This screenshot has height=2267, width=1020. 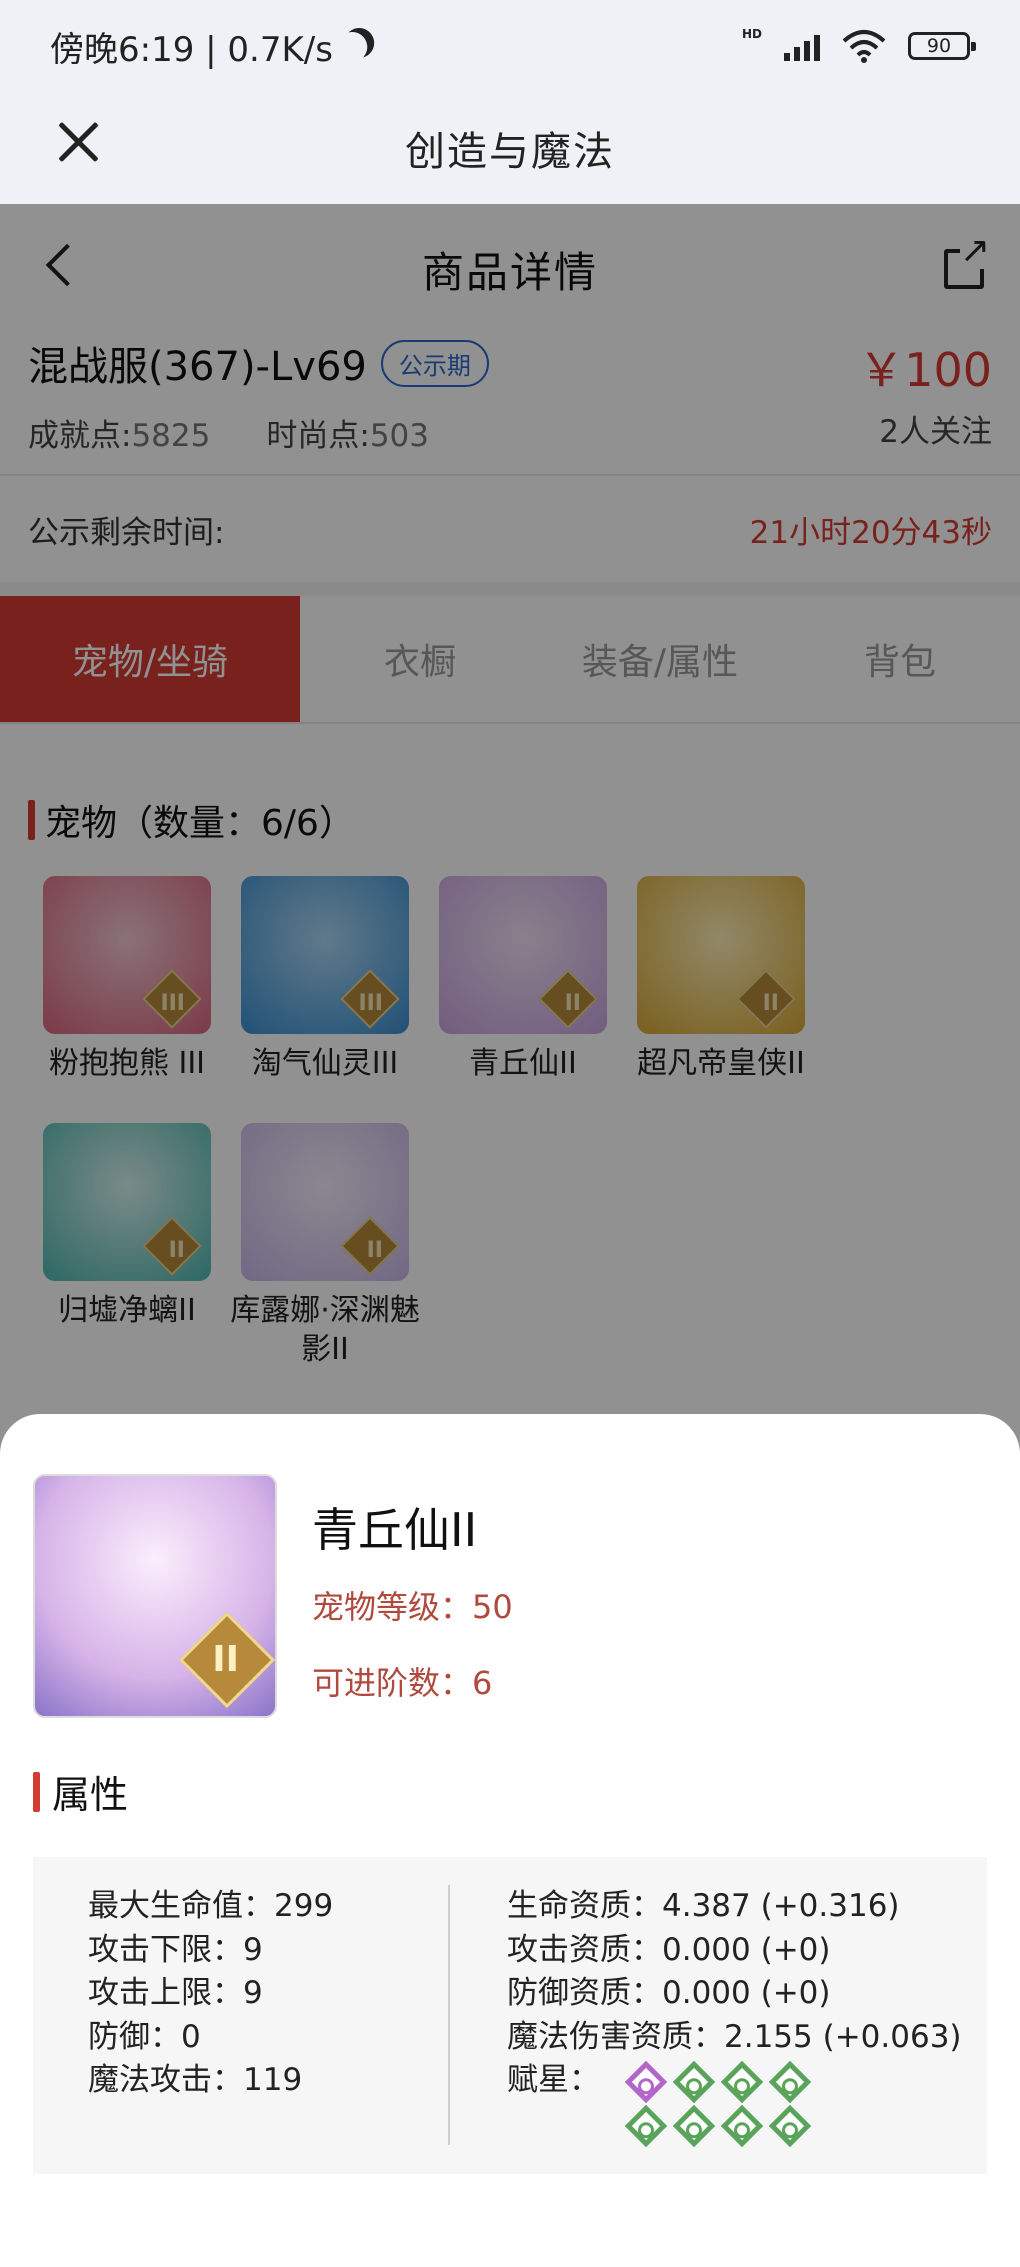 I want to click on status-time: 傍晚6:19 | 0.7K/s, so click(x=209, y=46).